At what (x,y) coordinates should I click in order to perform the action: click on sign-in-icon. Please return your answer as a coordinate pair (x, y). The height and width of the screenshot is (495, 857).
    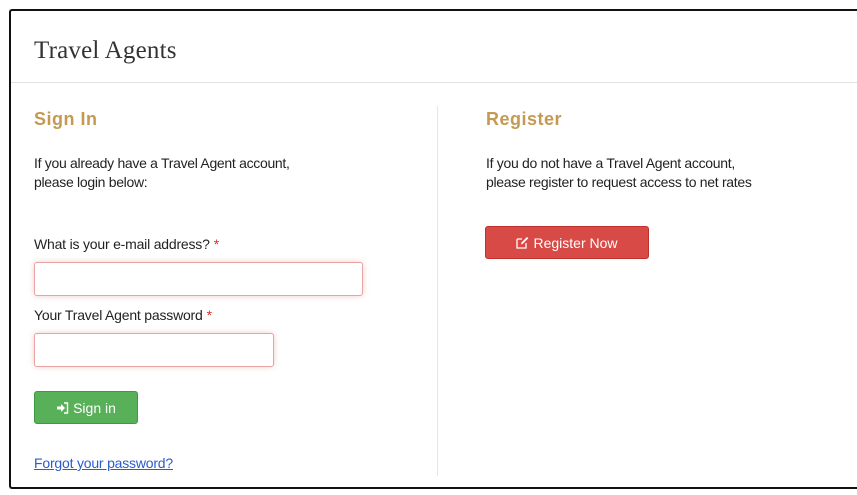
    Looking at the image, I should click on (62, 407).